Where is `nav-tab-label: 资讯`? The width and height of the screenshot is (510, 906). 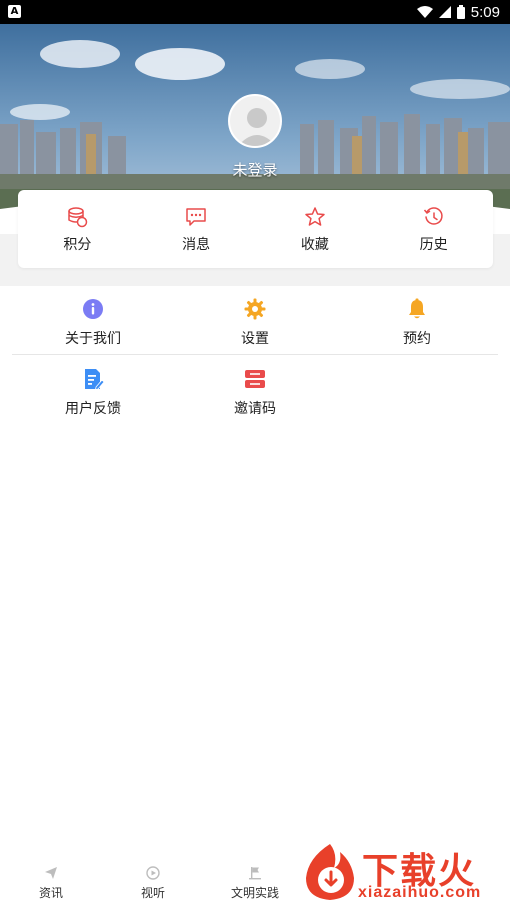 nav-tab-label: 资讯 is located at coordinates (50, 893).